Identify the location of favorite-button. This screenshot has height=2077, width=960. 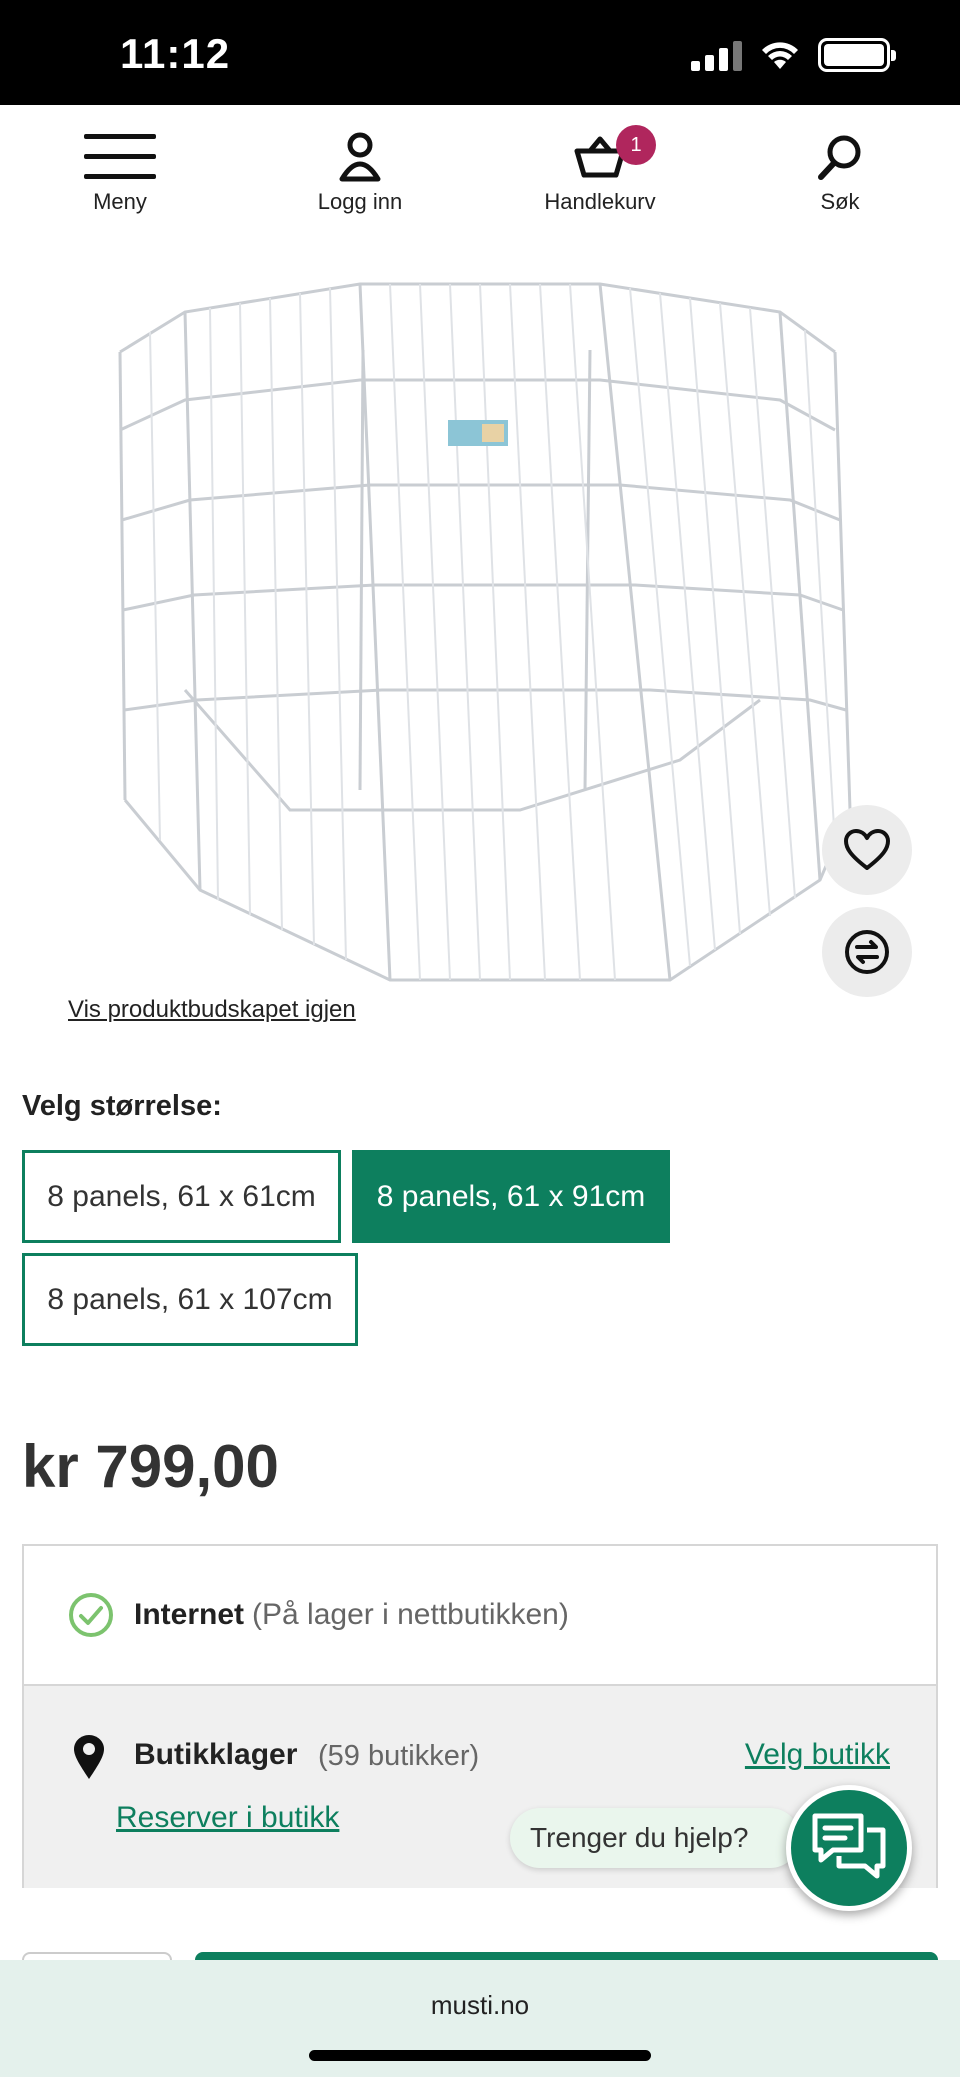
(867, 850).